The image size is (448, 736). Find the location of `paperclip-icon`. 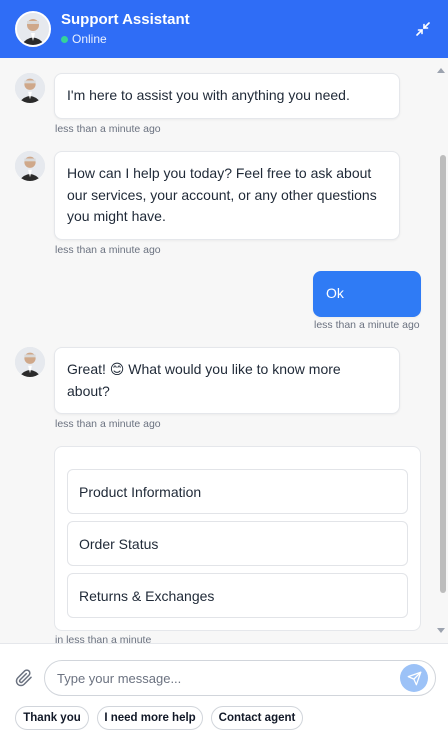

paperclip-icon is located at coordinates (24, 678).